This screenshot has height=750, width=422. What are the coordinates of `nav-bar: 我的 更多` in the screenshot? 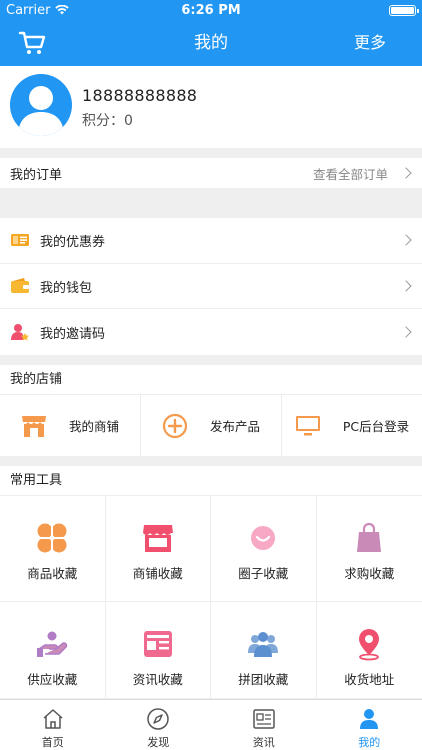 It's located at (211, 43).